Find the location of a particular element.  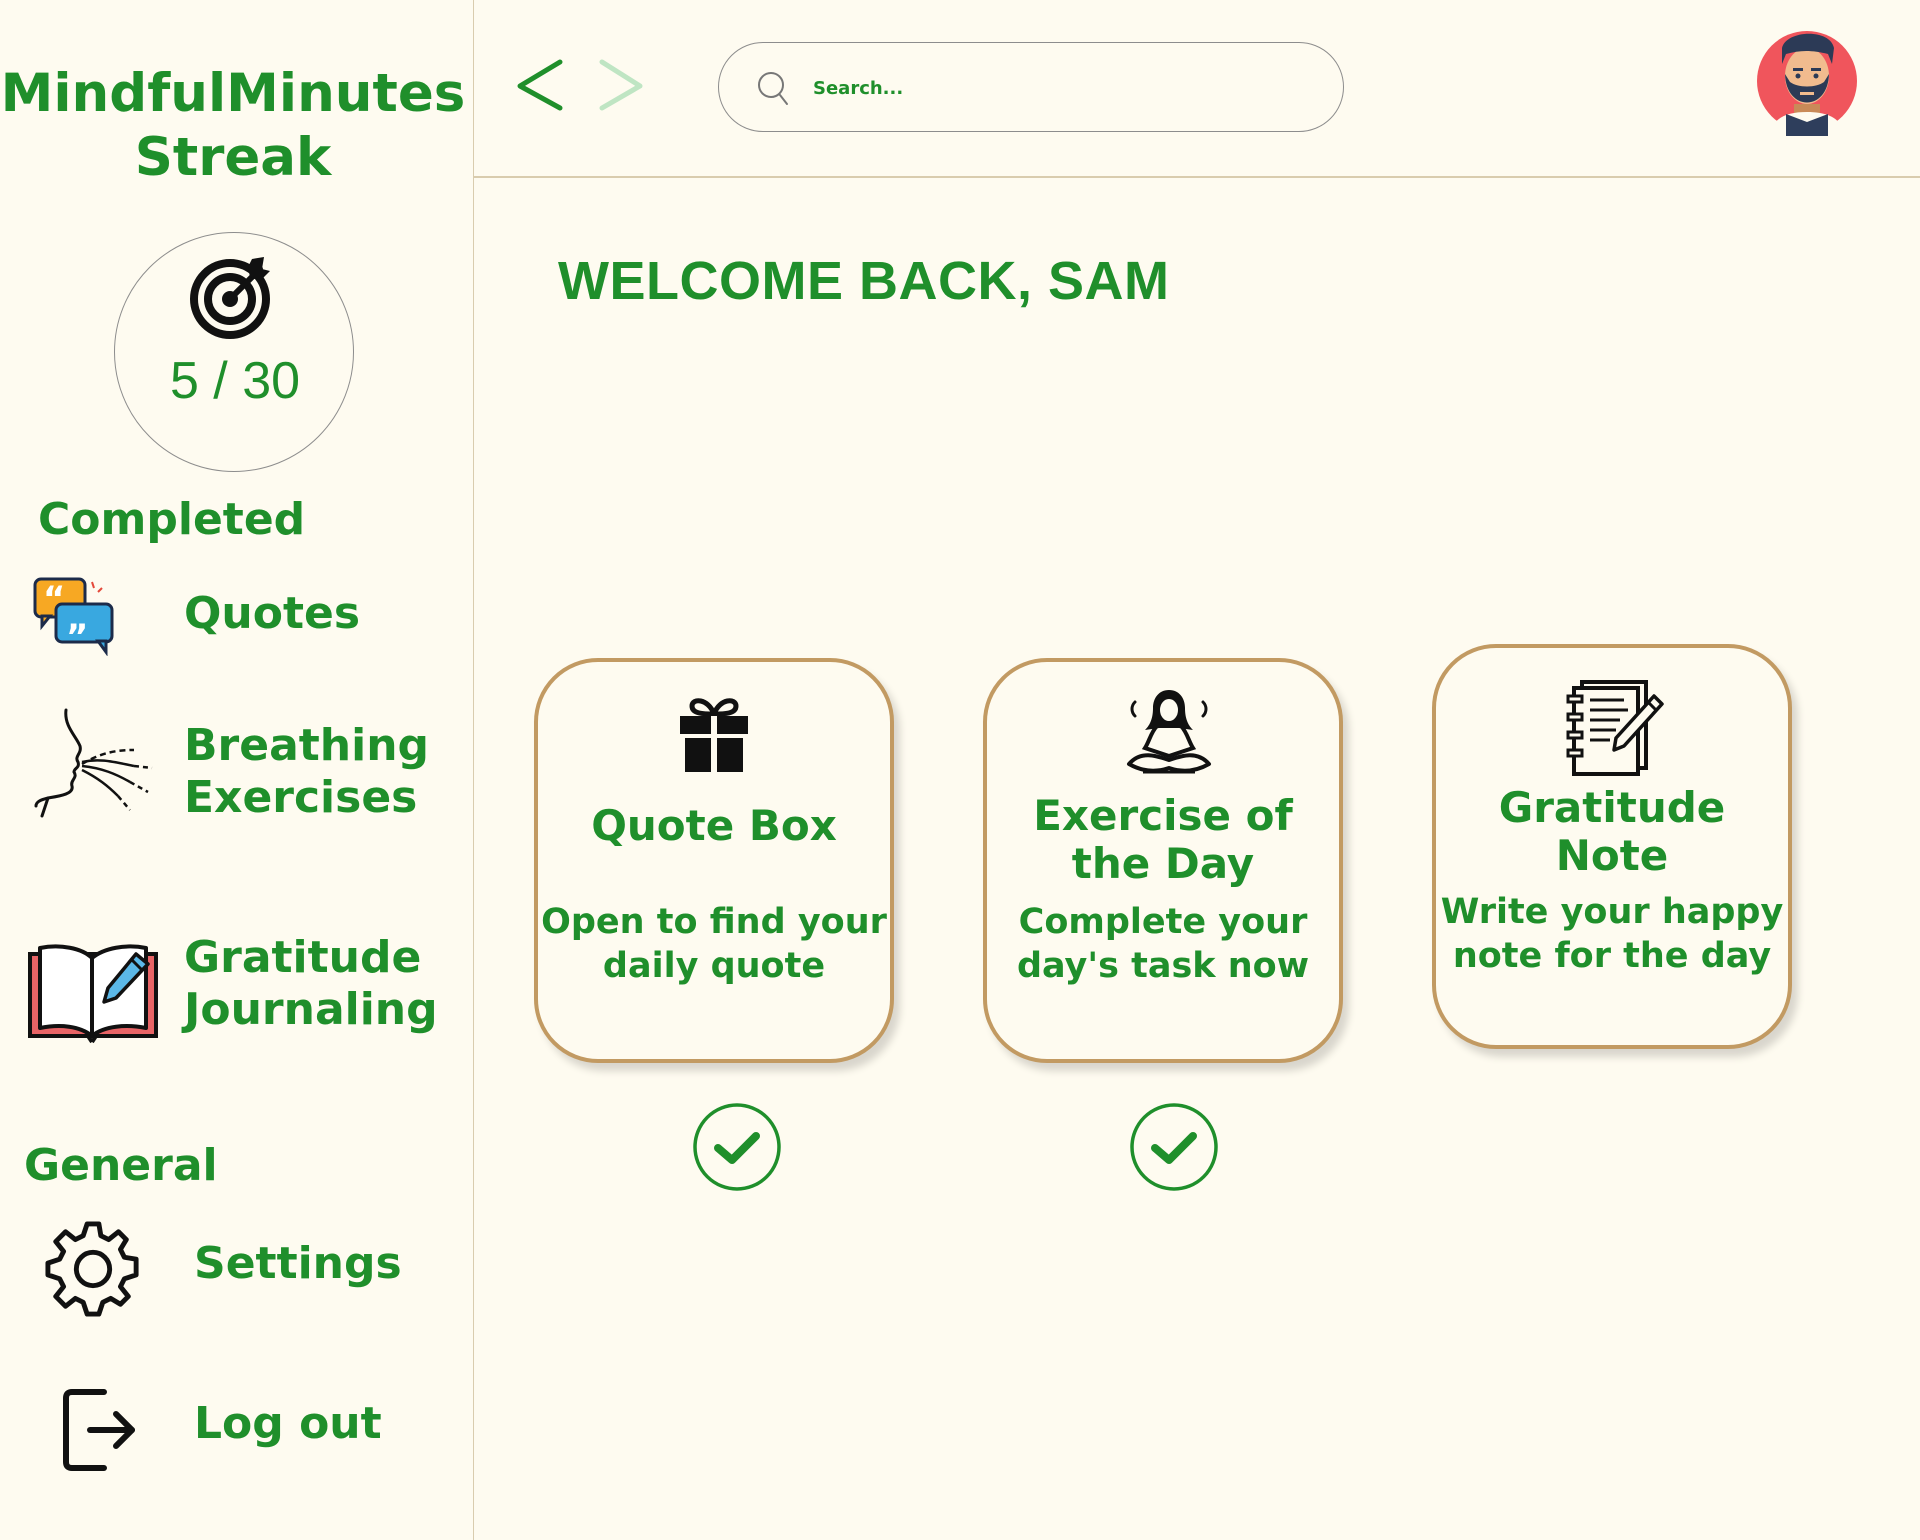

gift-icon is located at coordinates (714, 735).